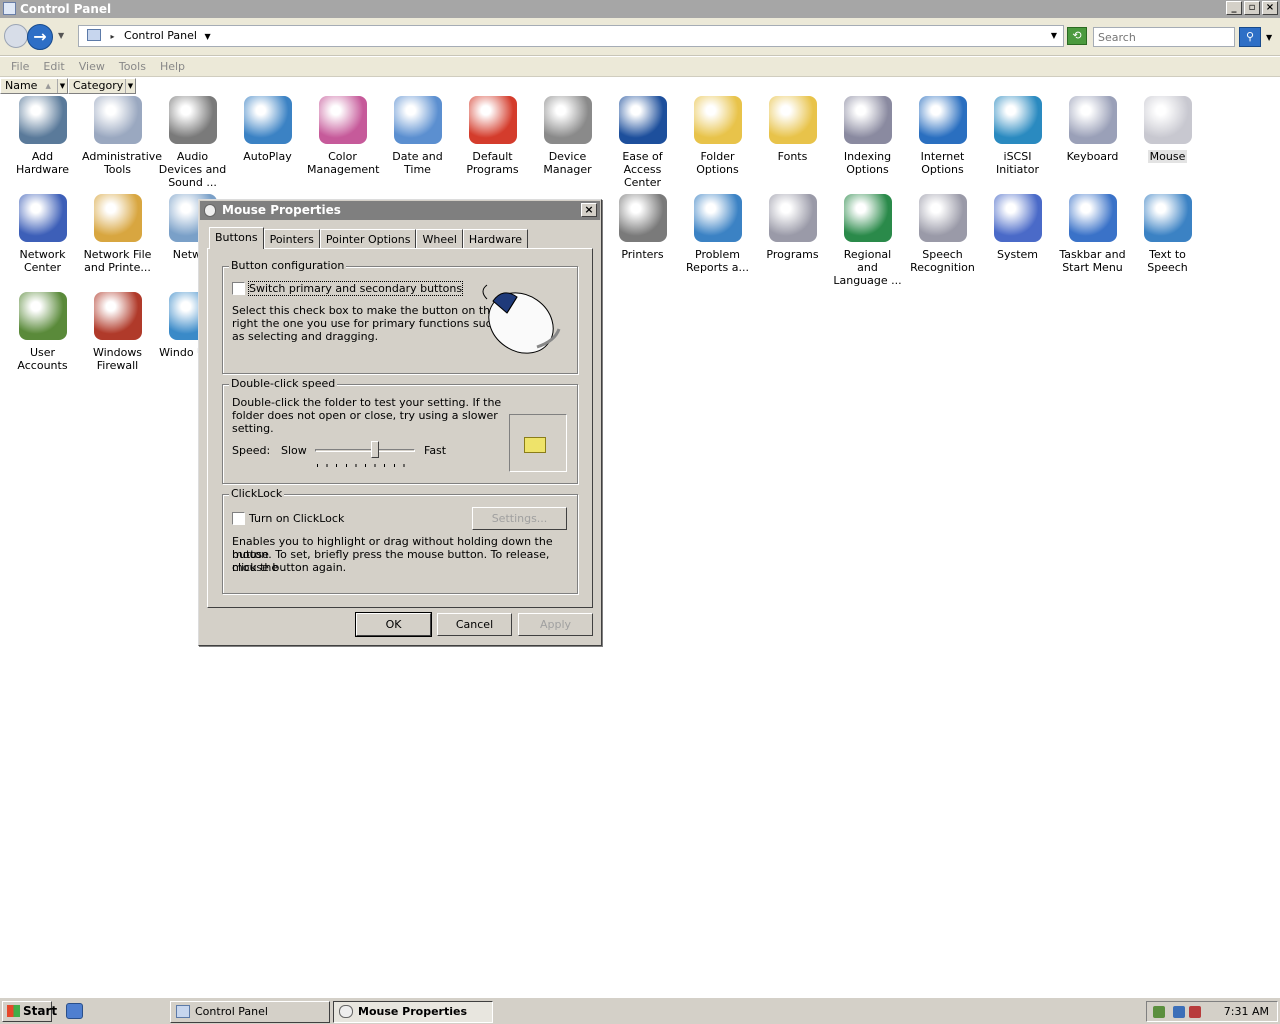 The image size is (1280, 1024). I want to click on quick-launch-icon, so click(74, 1011).